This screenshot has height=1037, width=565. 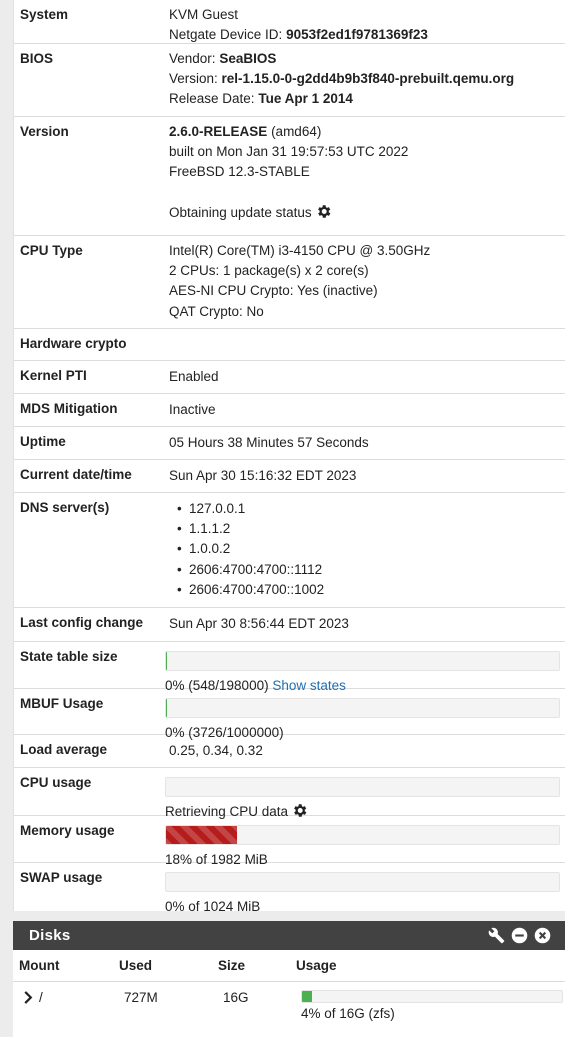 I want to click on row-label: Memory usage, so click(x=67, y=830).